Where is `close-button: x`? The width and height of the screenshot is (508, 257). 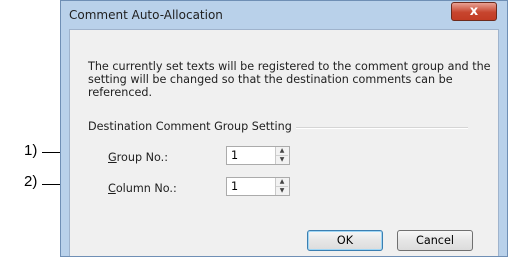
close-button: x is located at coordinates (474, 11).